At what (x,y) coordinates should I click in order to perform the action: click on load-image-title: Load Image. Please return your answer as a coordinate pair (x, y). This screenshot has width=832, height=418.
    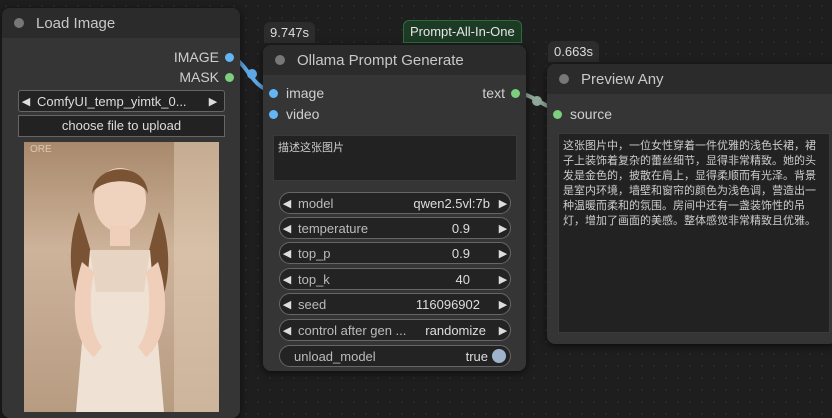
    Looking at the image, I should click on (76, 23).